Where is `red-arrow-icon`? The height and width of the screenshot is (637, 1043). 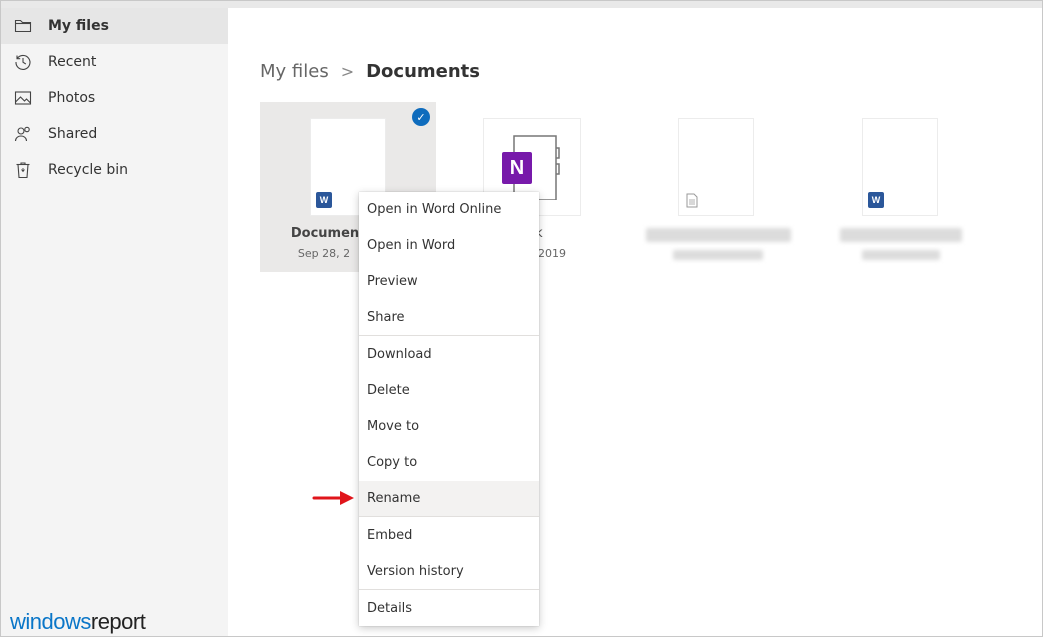
red-arrow-icon is located at coordinates (333, 498).